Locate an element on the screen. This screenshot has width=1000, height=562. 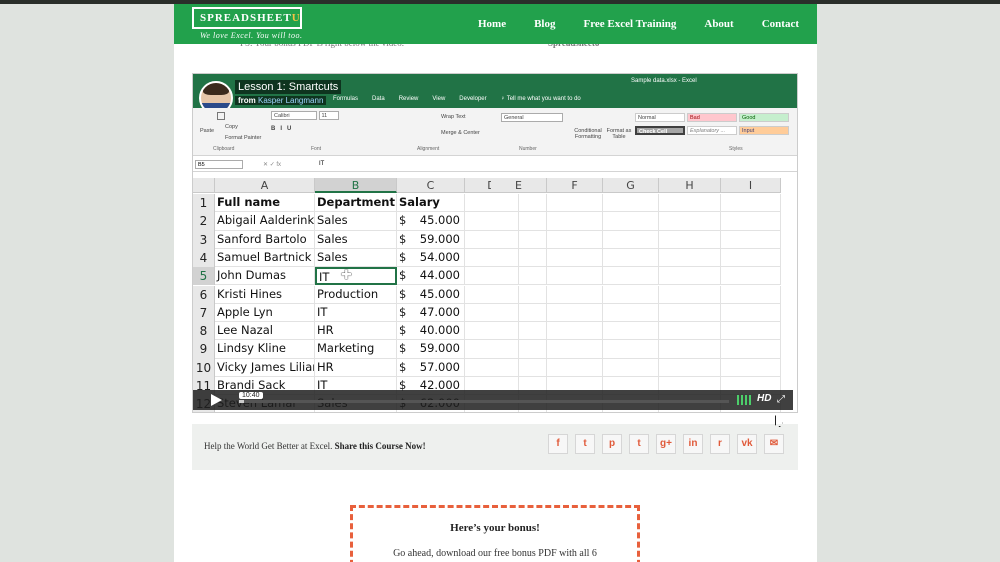
style-input: Input is located at coordinates (764, 130).